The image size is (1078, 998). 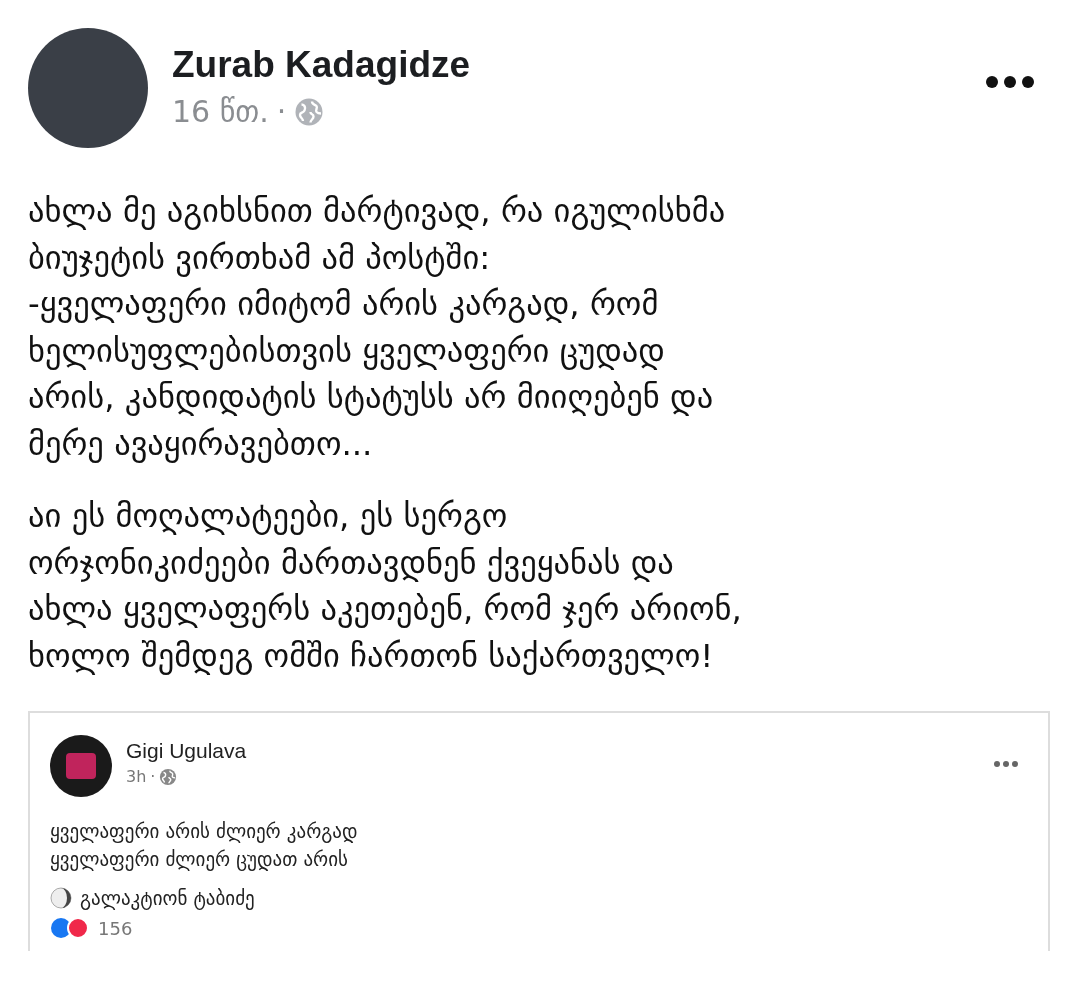 What do you see at coordinates (115, 928) in the screenshot?
I see `reaction-count: 156` at bounding box center [115, 928].